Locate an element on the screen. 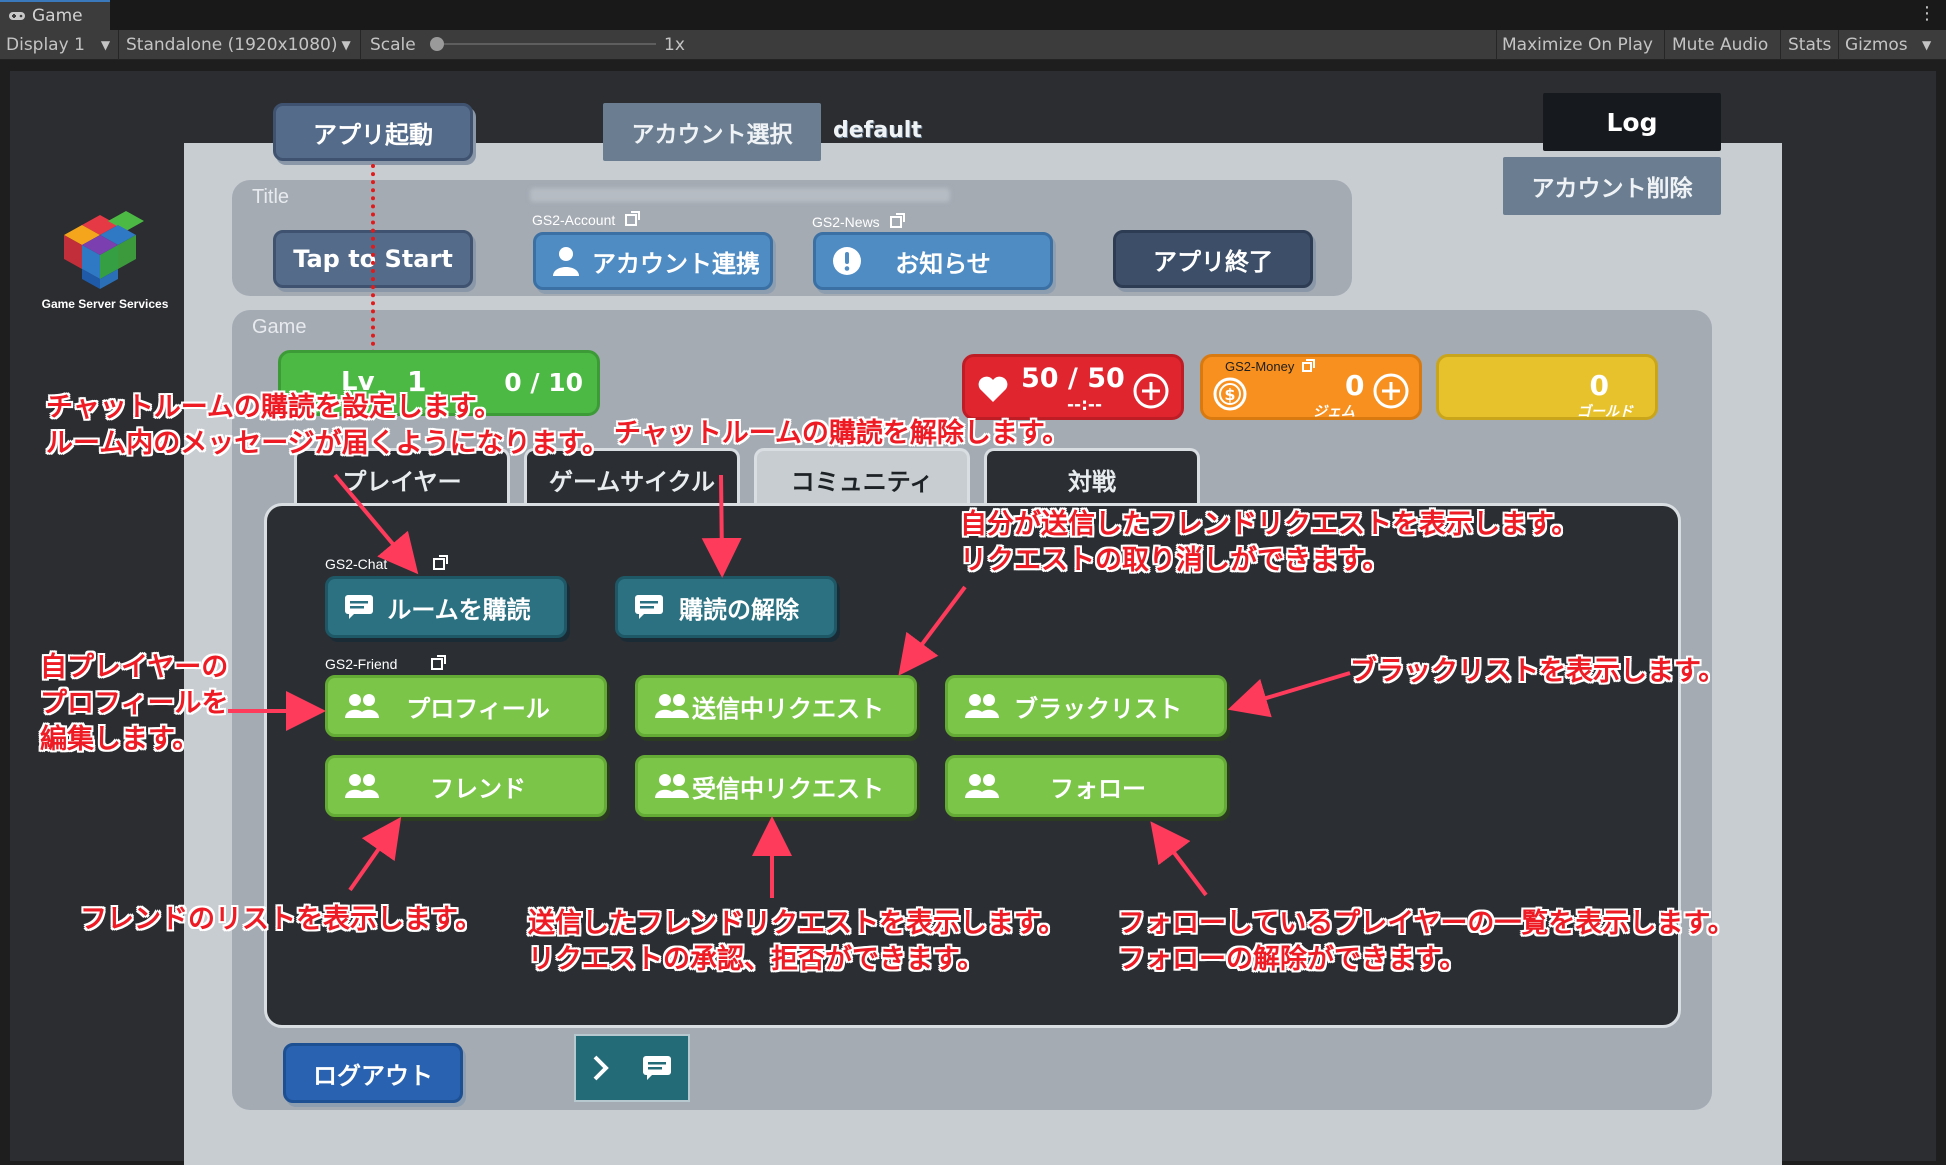  tab-community: コミュニティ is located at coordinates (862, 478).